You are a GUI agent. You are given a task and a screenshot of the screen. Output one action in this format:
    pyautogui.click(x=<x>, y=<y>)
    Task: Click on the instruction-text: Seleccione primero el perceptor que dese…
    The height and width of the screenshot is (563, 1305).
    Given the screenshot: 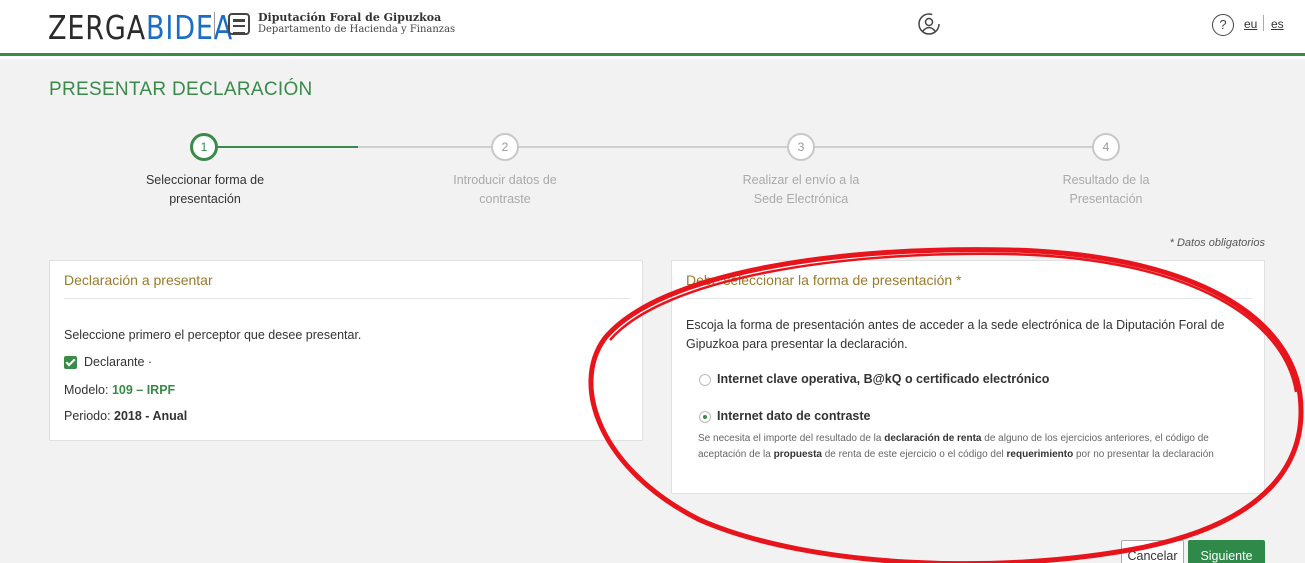 What is the action you would take?
    pyautogui.click(x=213, y=335)
    